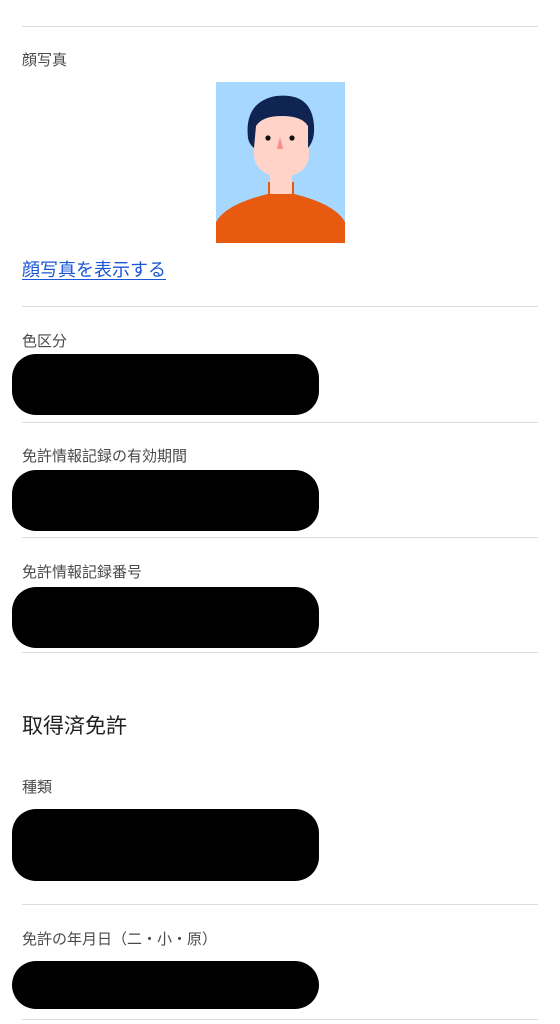 The image size is (560, 1024). I want to click on show-photo-link: 顔写真を表示する, so click(94, 271).